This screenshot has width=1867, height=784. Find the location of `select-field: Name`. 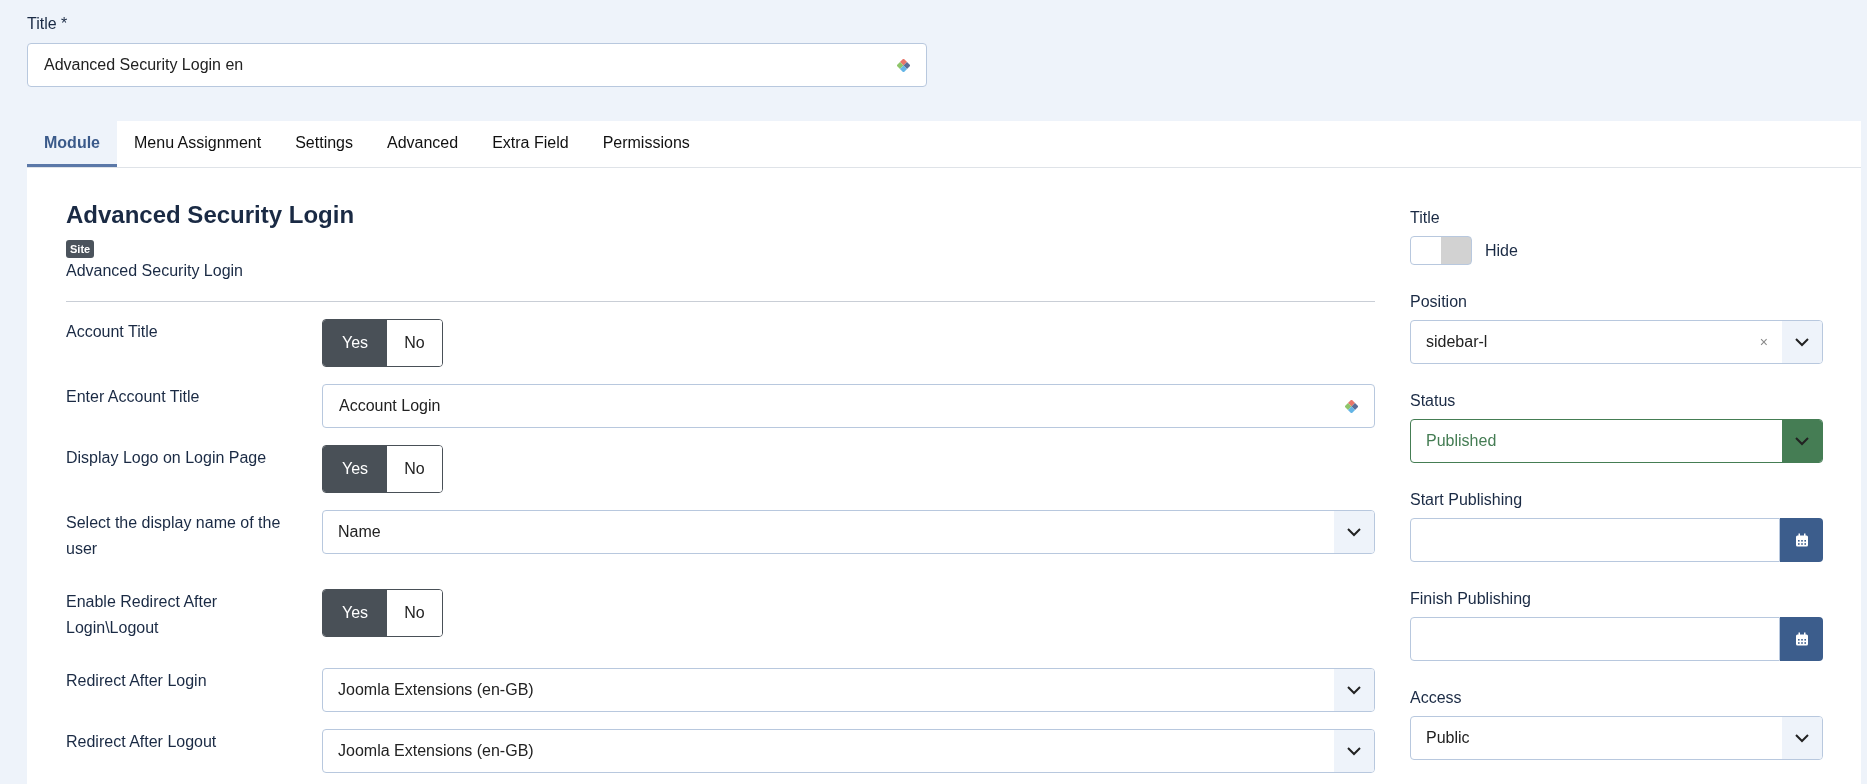

select-field: Name is located at coordinates (848, 532).